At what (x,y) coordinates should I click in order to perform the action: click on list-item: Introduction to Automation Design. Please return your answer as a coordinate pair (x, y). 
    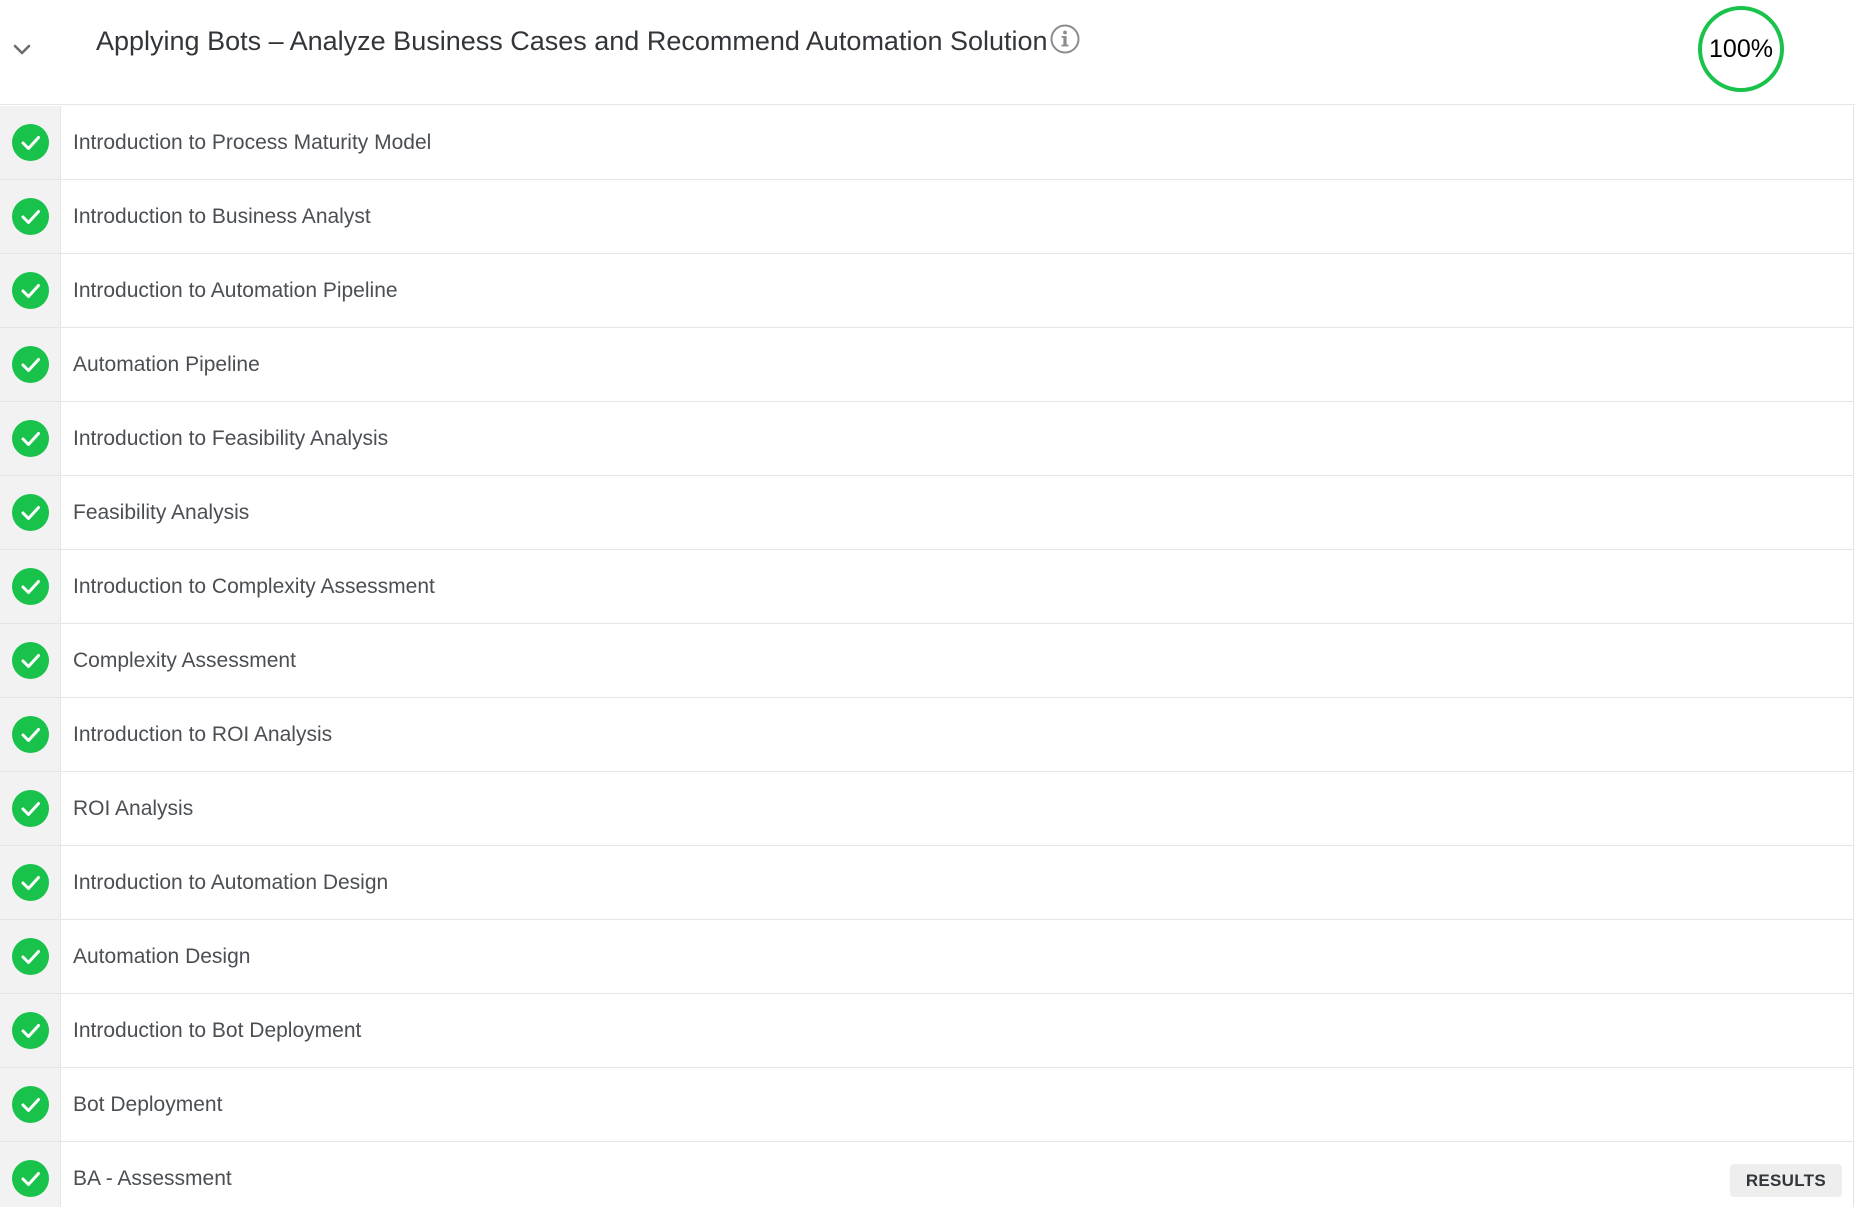
    Looking at the image, I should click on (927, 883).